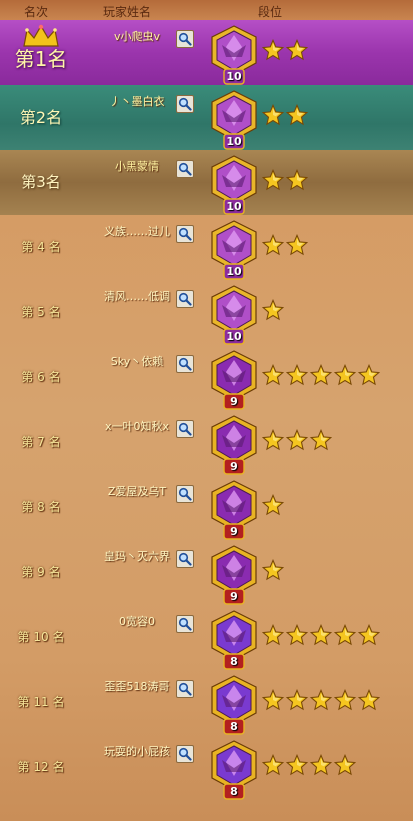  I want to click on rank-label: 第 8 名, so click(41, 507).